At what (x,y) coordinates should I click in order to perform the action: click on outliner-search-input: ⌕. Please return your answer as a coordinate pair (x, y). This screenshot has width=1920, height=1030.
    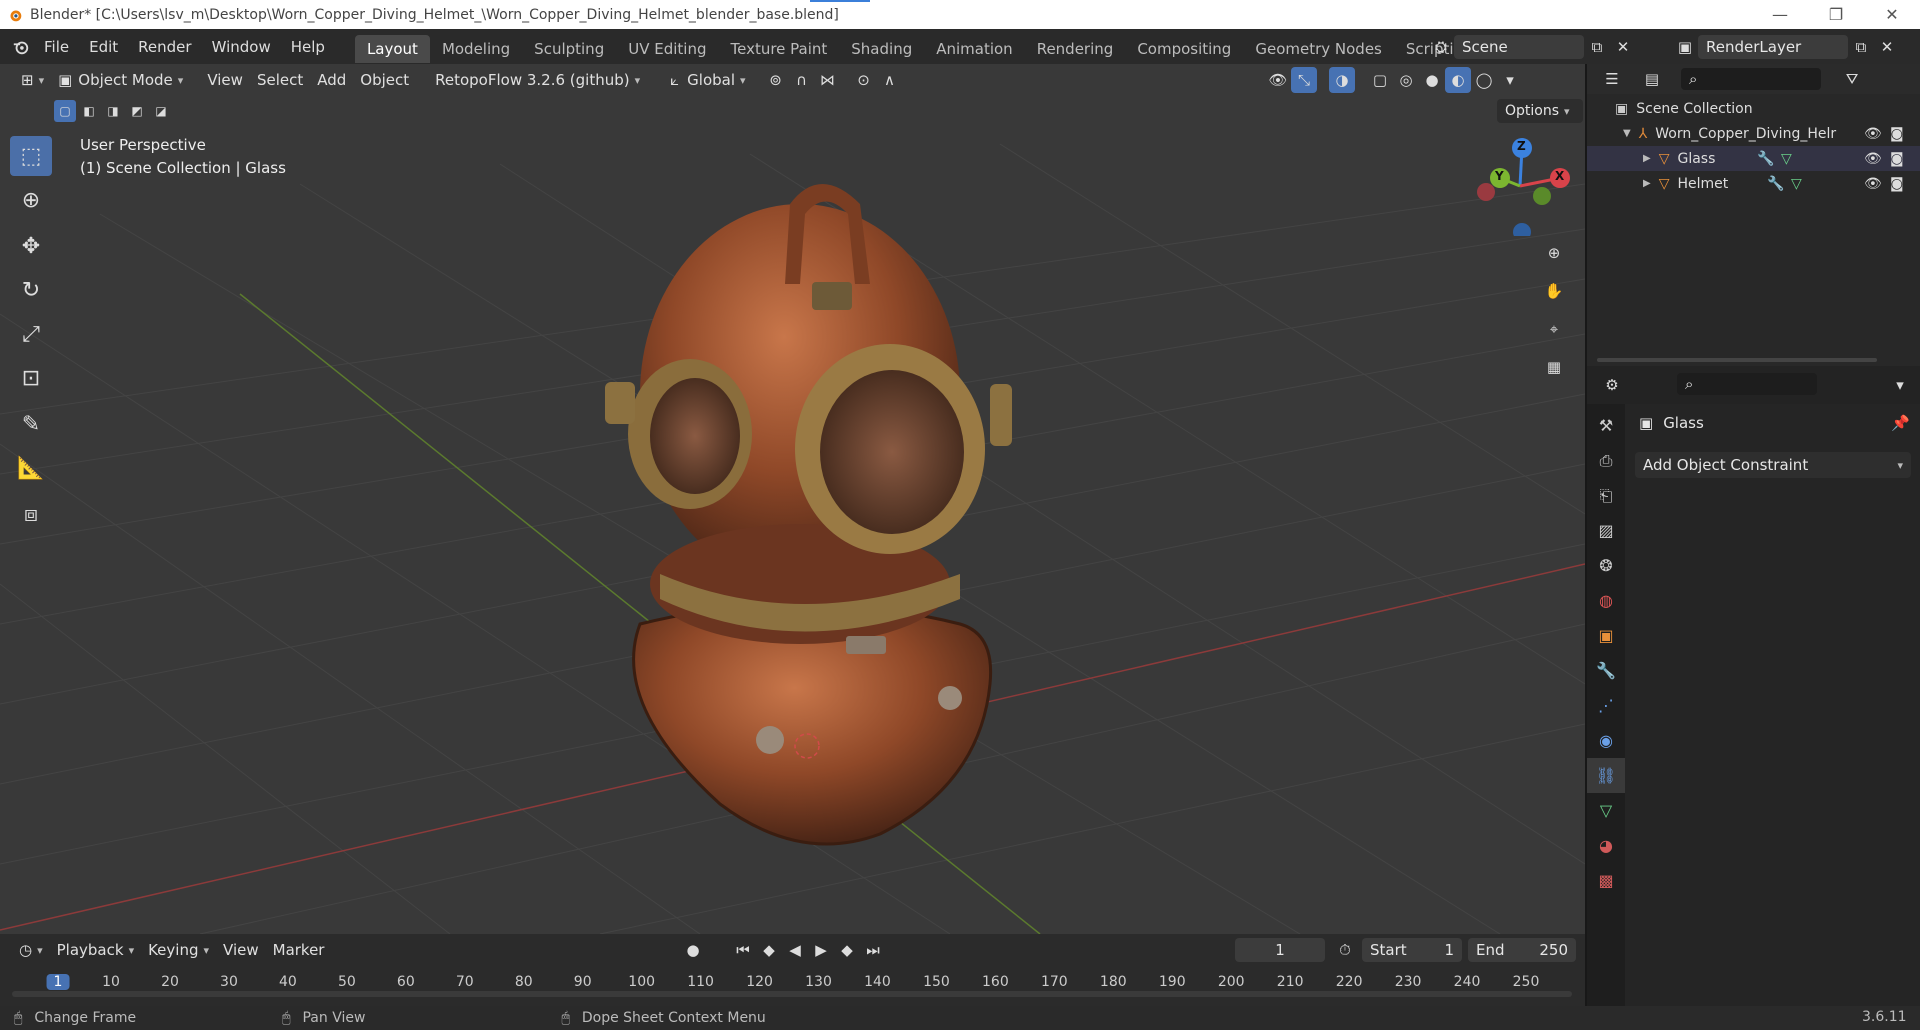
    Looking at the image, I should click on (1751, 79).